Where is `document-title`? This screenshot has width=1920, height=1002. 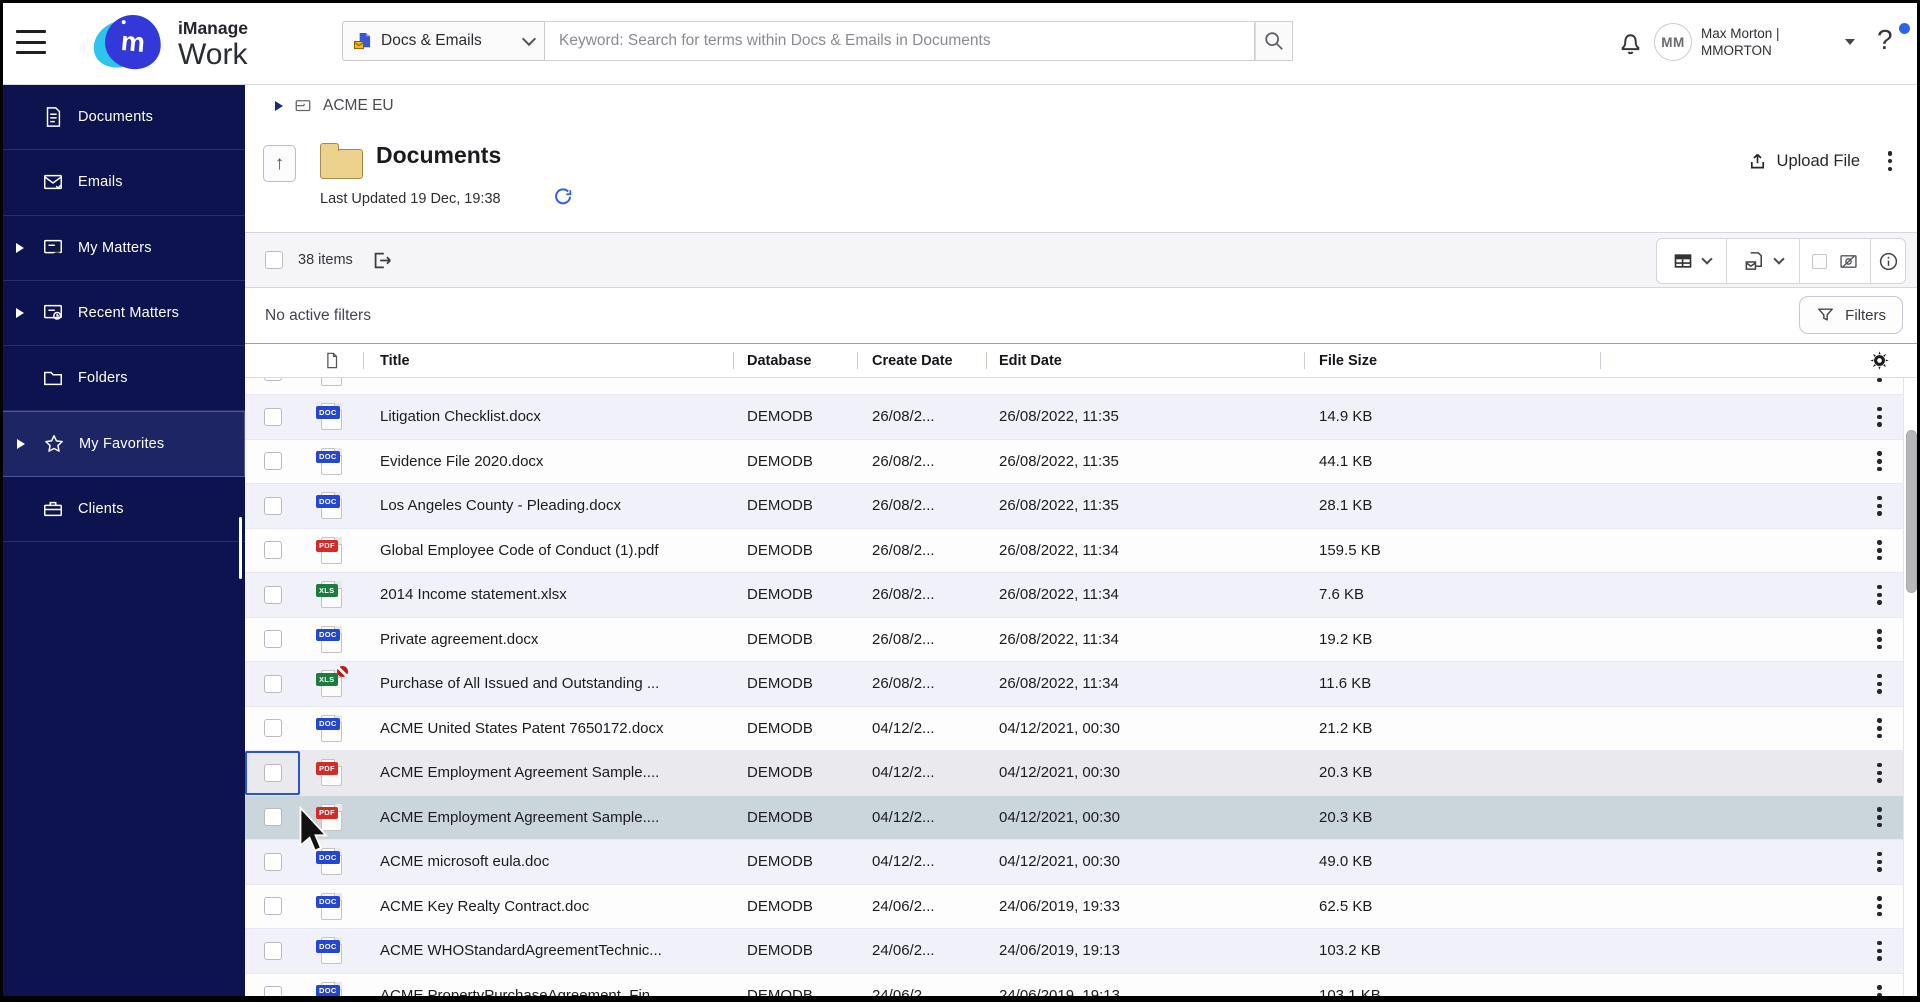 document-title is located at coordinates (548, 386).